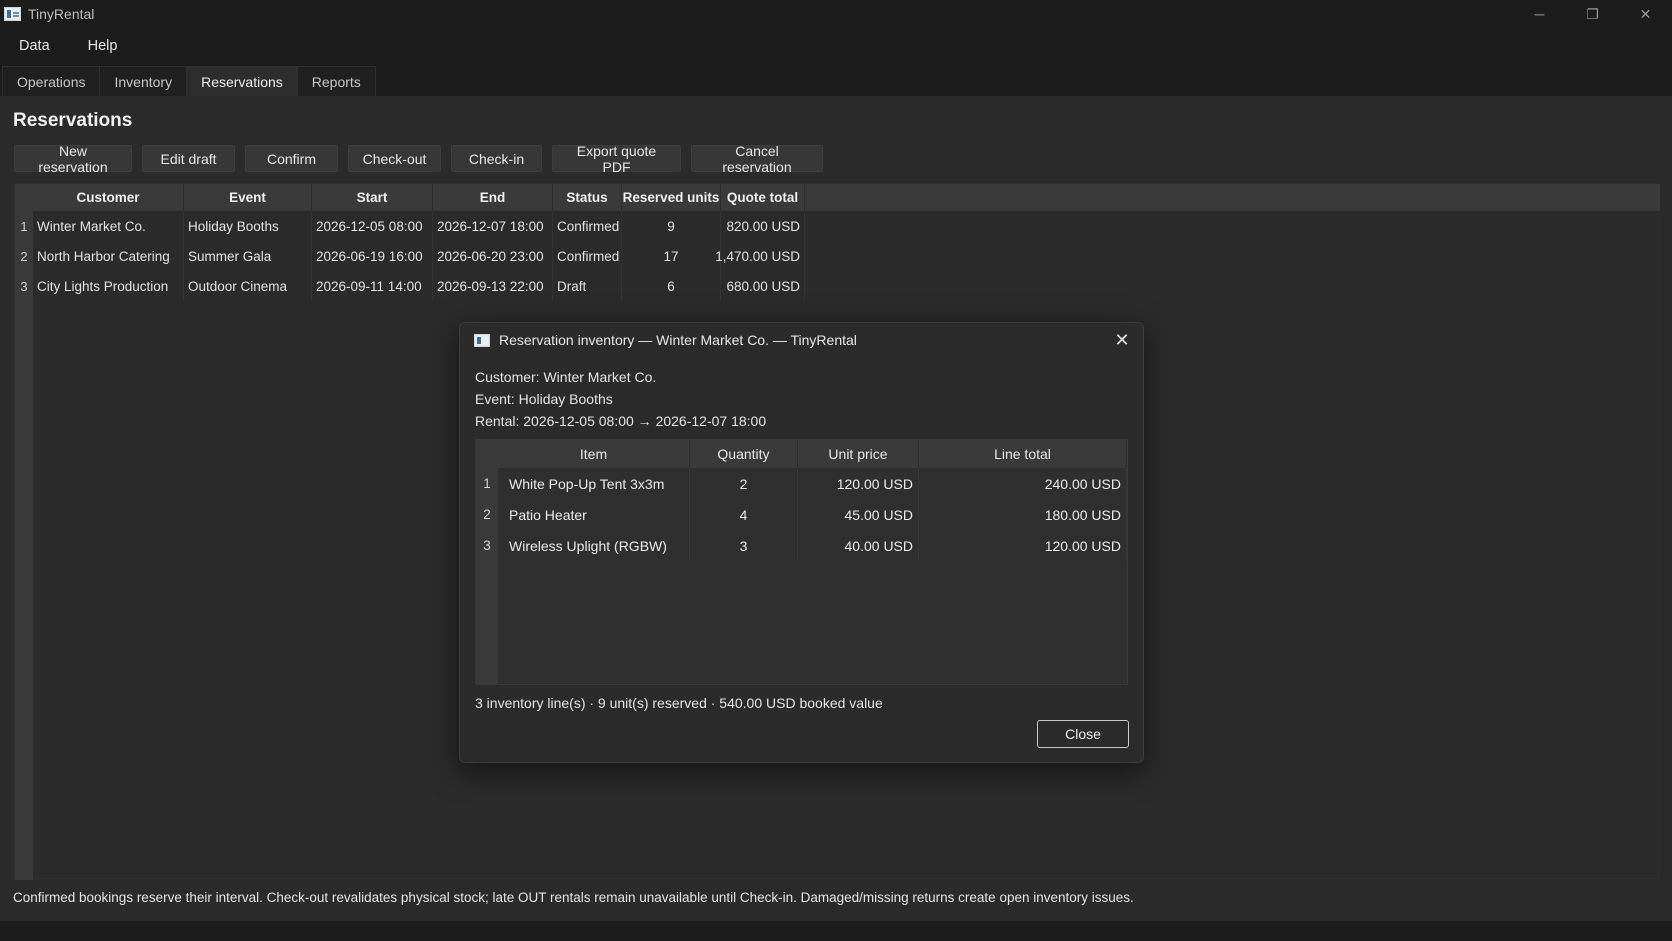  I want to click on cell-end: 2026-12-07 18:00, so click(493, 226).